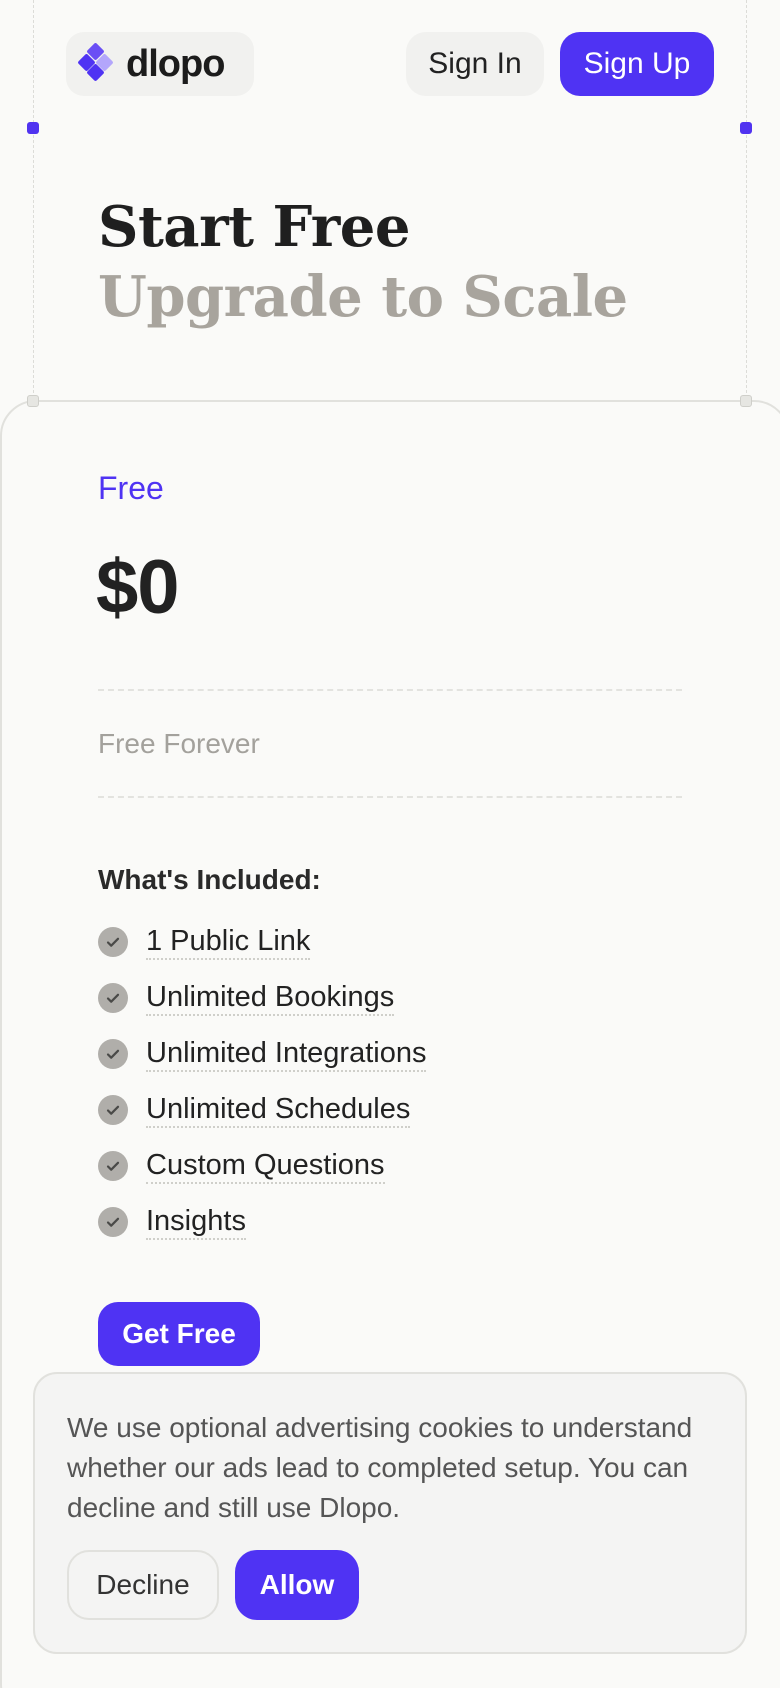 Image resolution: width=780 pixels, height=1688 pixels. Describe the element at coordinates (228, 942) in the screenshot. I see `feature-label: 1 Public Link` at that location.